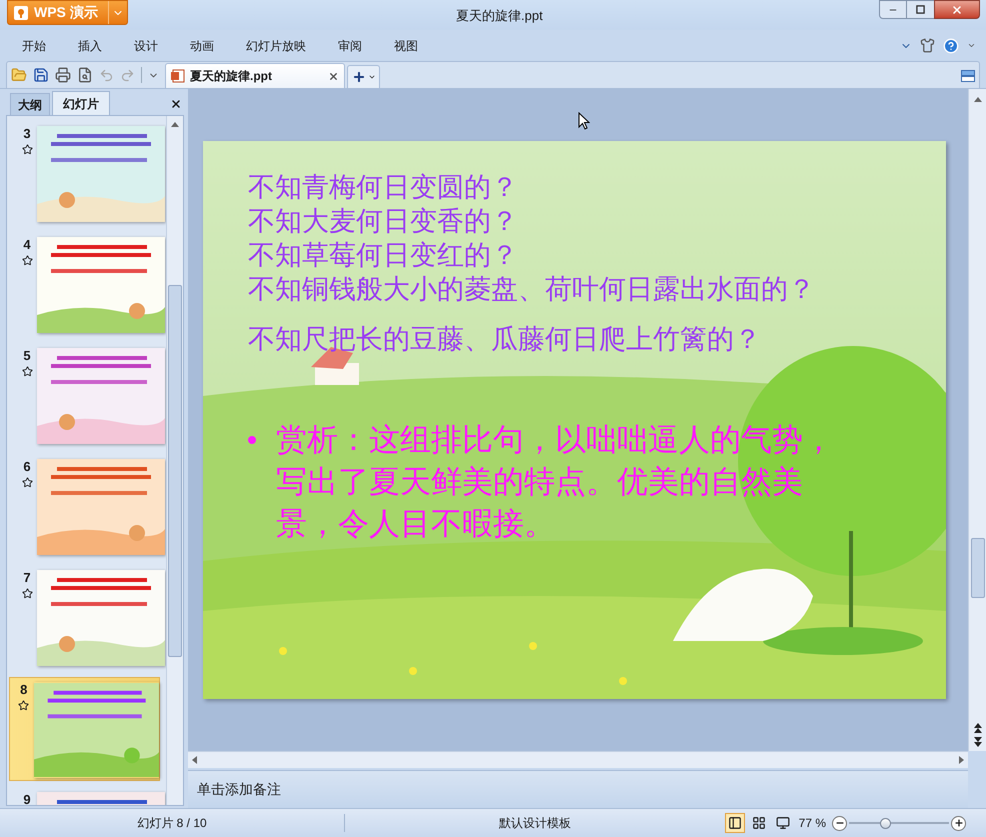 The height and width of the screenshot is (837, 986). I want to click on print-preview-icon, so click(85, 75).